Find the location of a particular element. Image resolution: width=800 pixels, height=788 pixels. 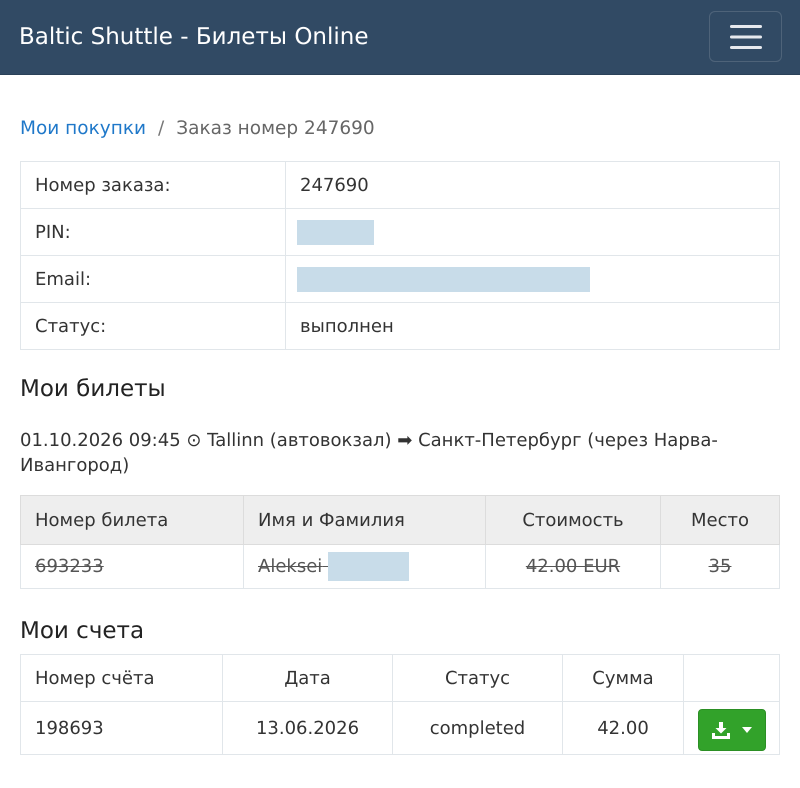

field-label: Email: is located at coordinates (153, 279).